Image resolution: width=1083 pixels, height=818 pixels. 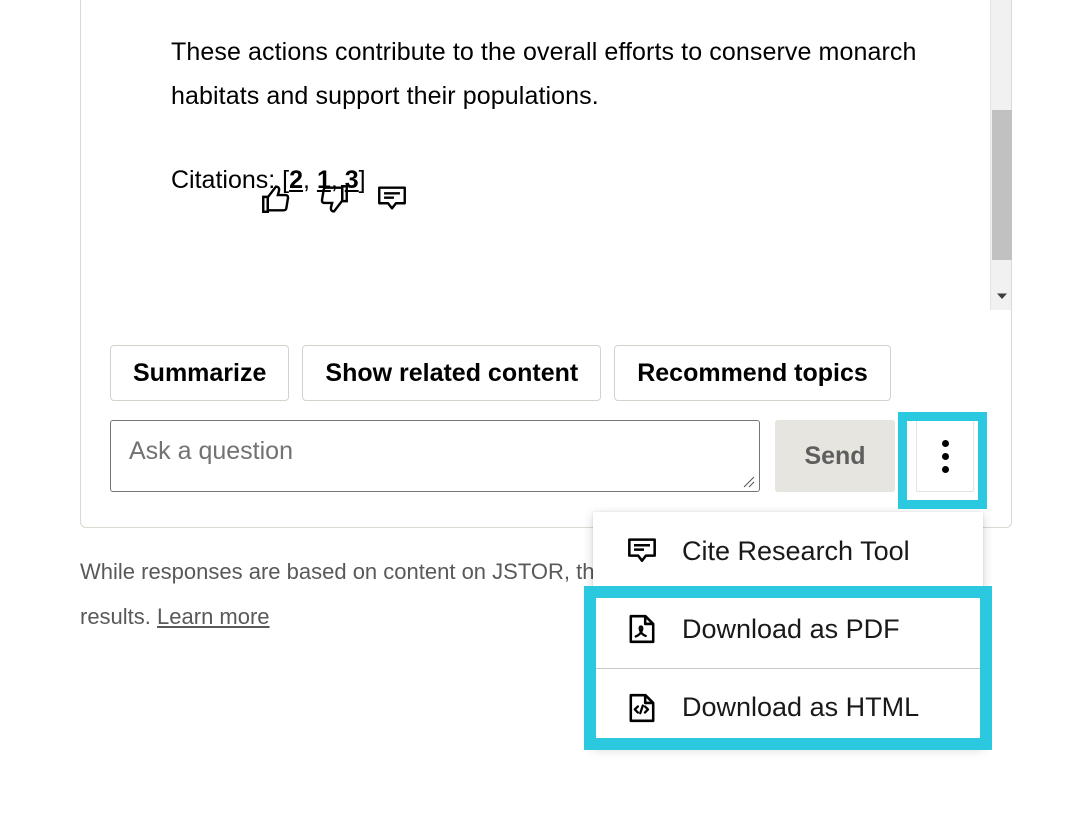 I want to click on question-input-row: Send, so click(x=542, y=456).